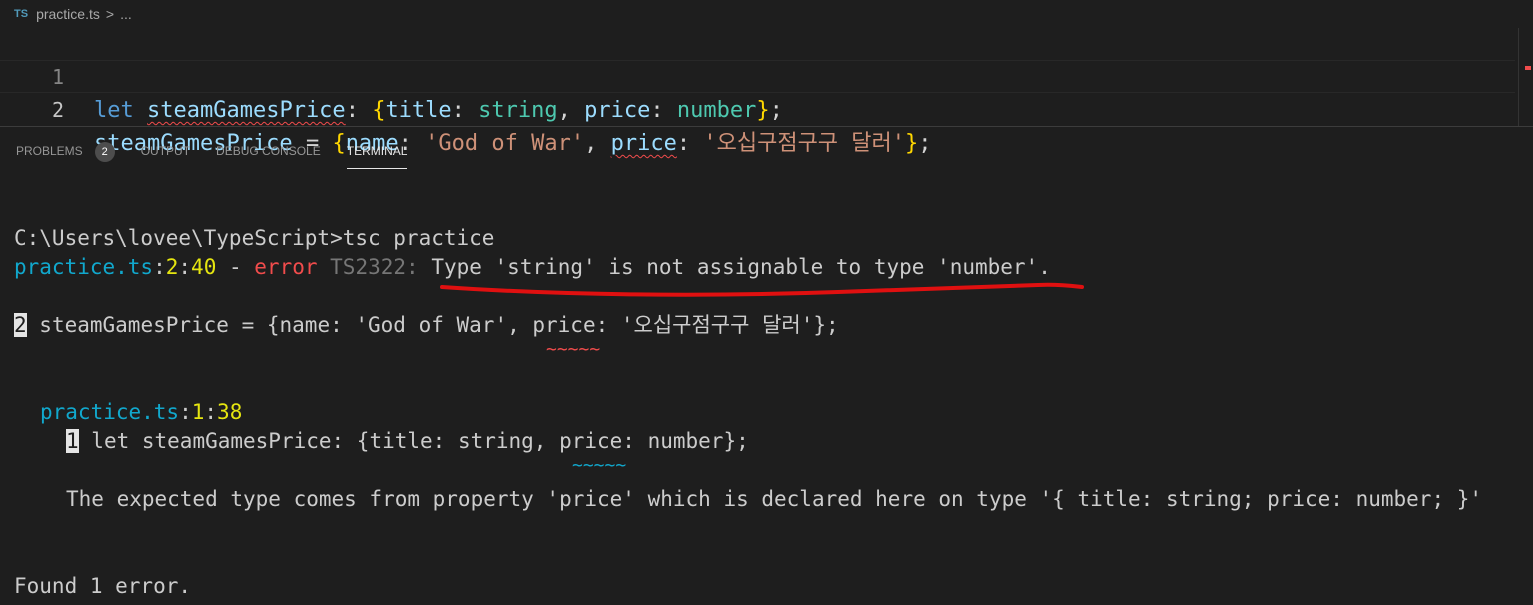 The height and width of the screenshot is (605, 1533). I want to click on tab-problems: PROBLEMS 2, so click(65, 151).